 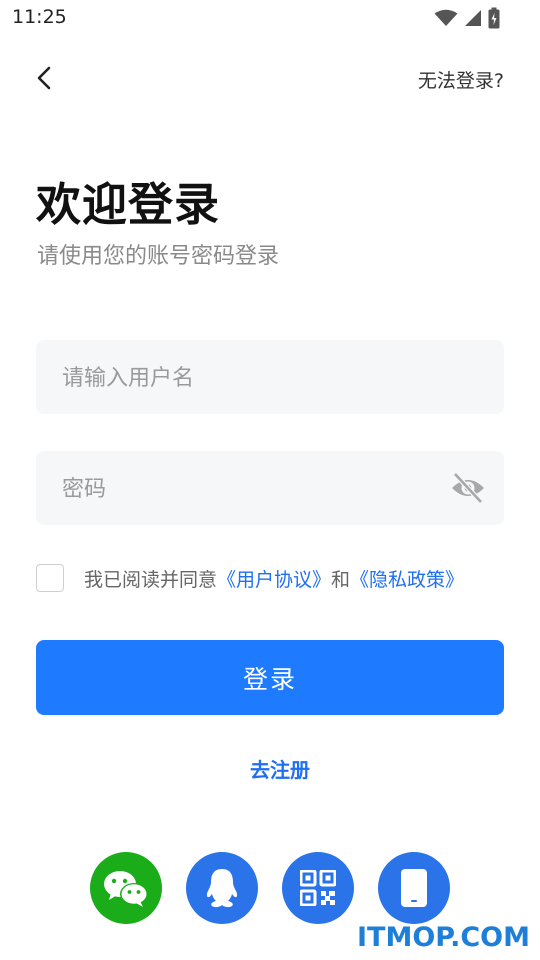 What do you see at coordinates (151, 579) in the screenshot?
I see `agreement-prefix: 我已阅读并同意` at bounding box center [151, 579].